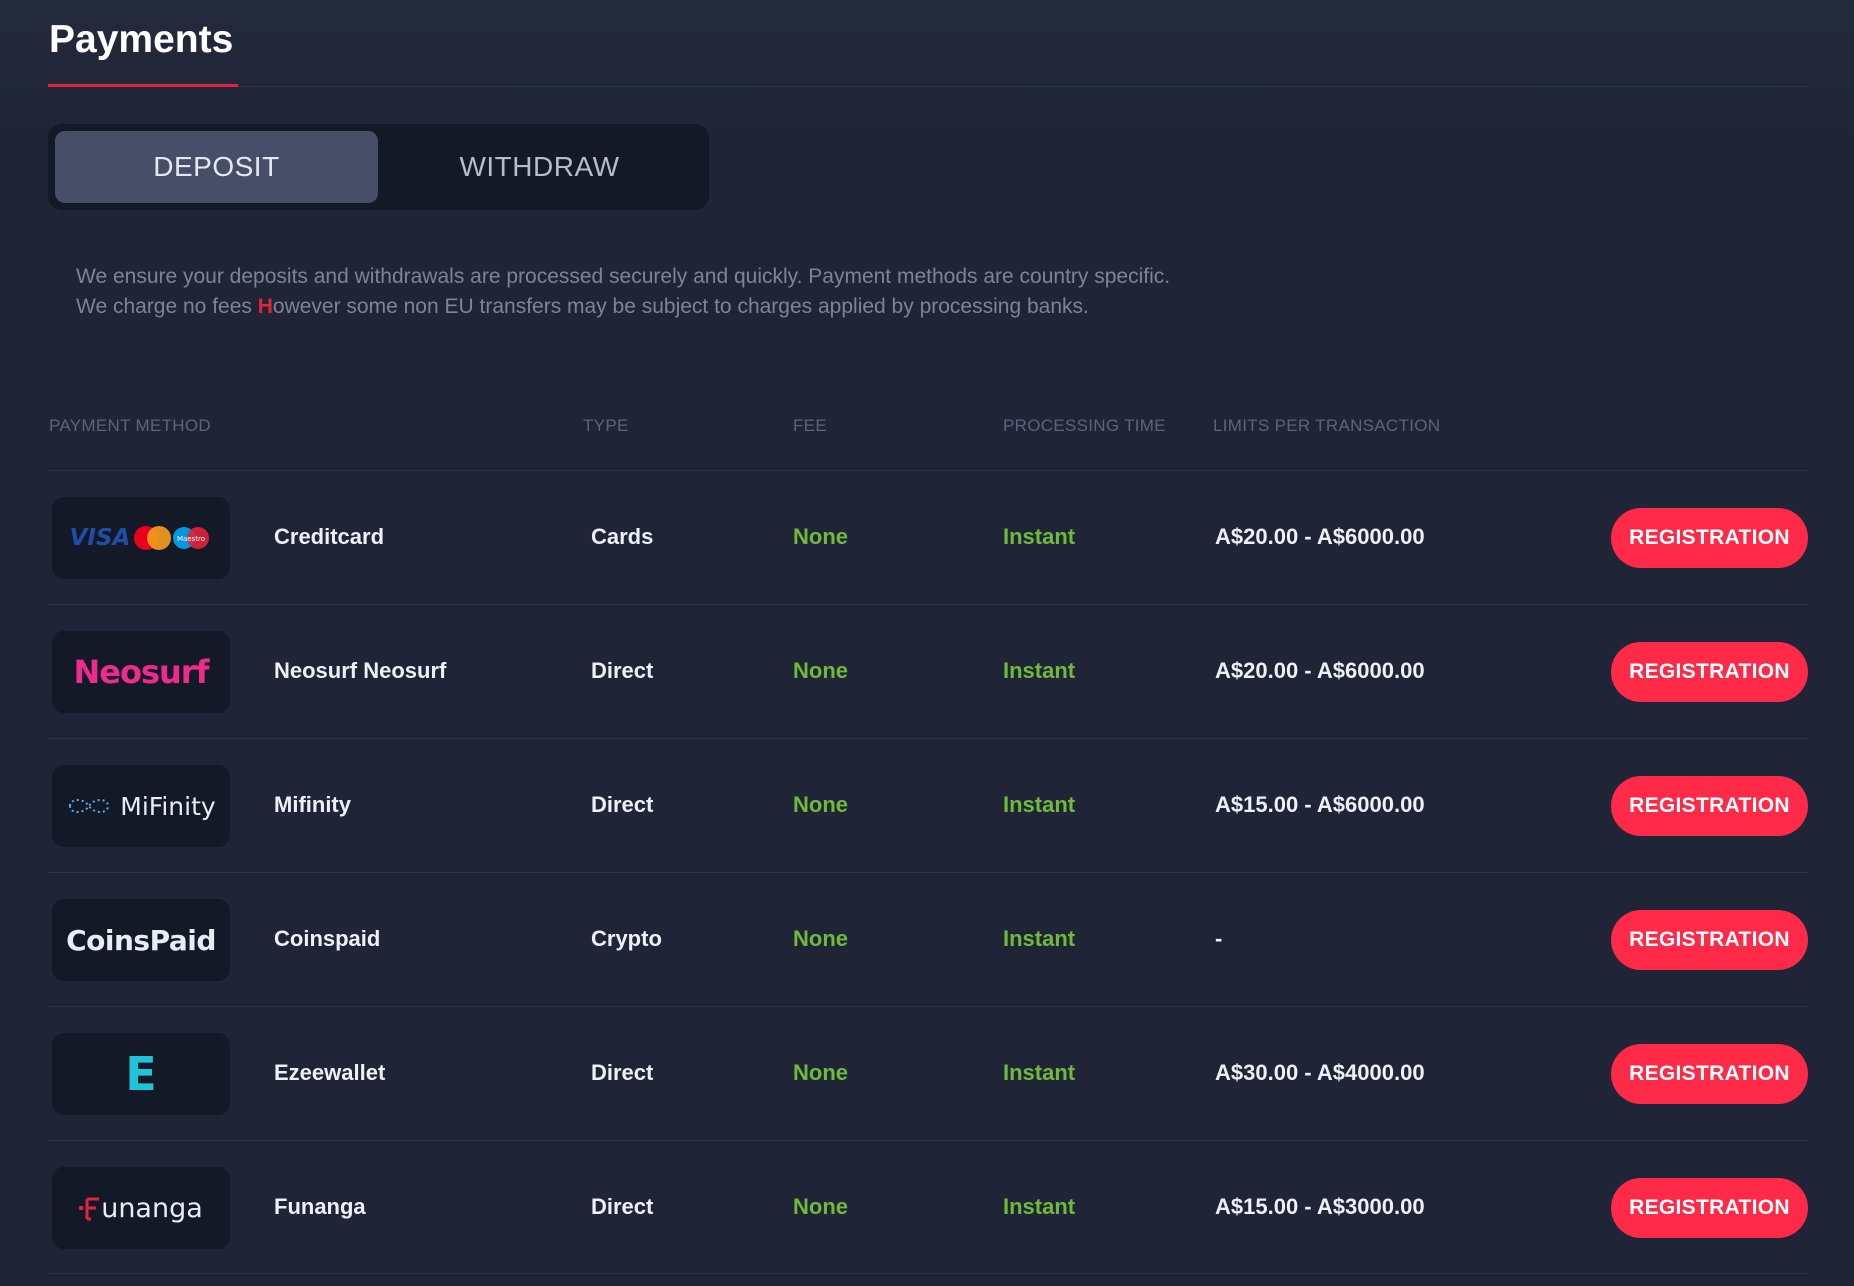  I want to click on method-limits: A$30.00 - A$4000.00, so click(1320, 1072).